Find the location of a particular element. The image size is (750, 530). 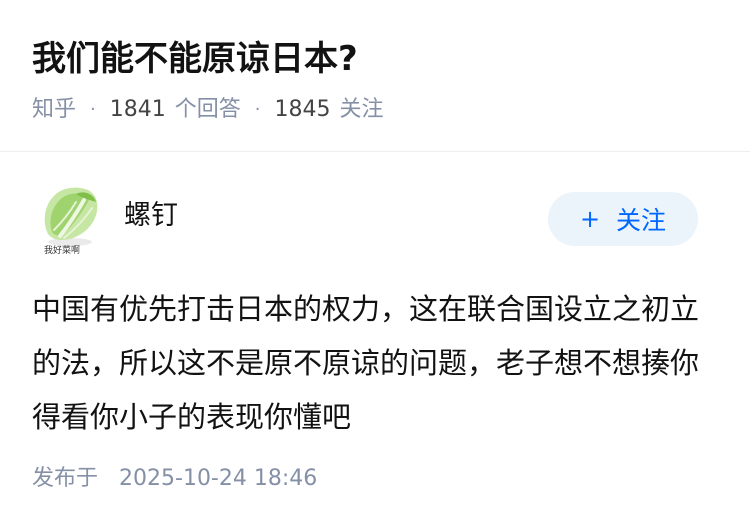

cabbage-icon is located at coordinates (71, 216).